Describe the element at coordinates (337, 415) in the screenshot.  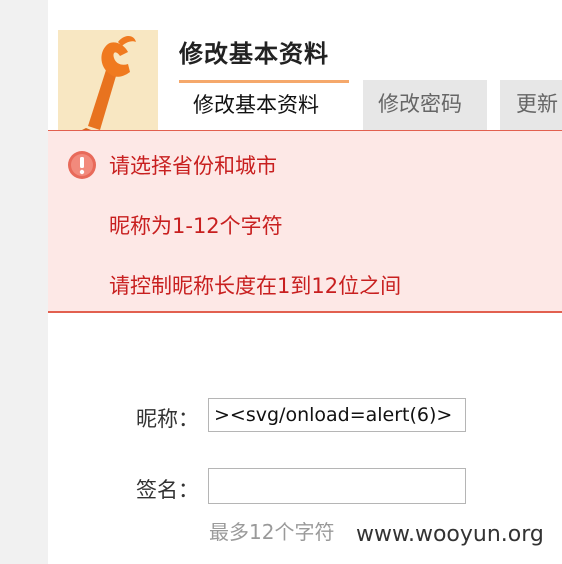
I see `nickname-input` at that location.